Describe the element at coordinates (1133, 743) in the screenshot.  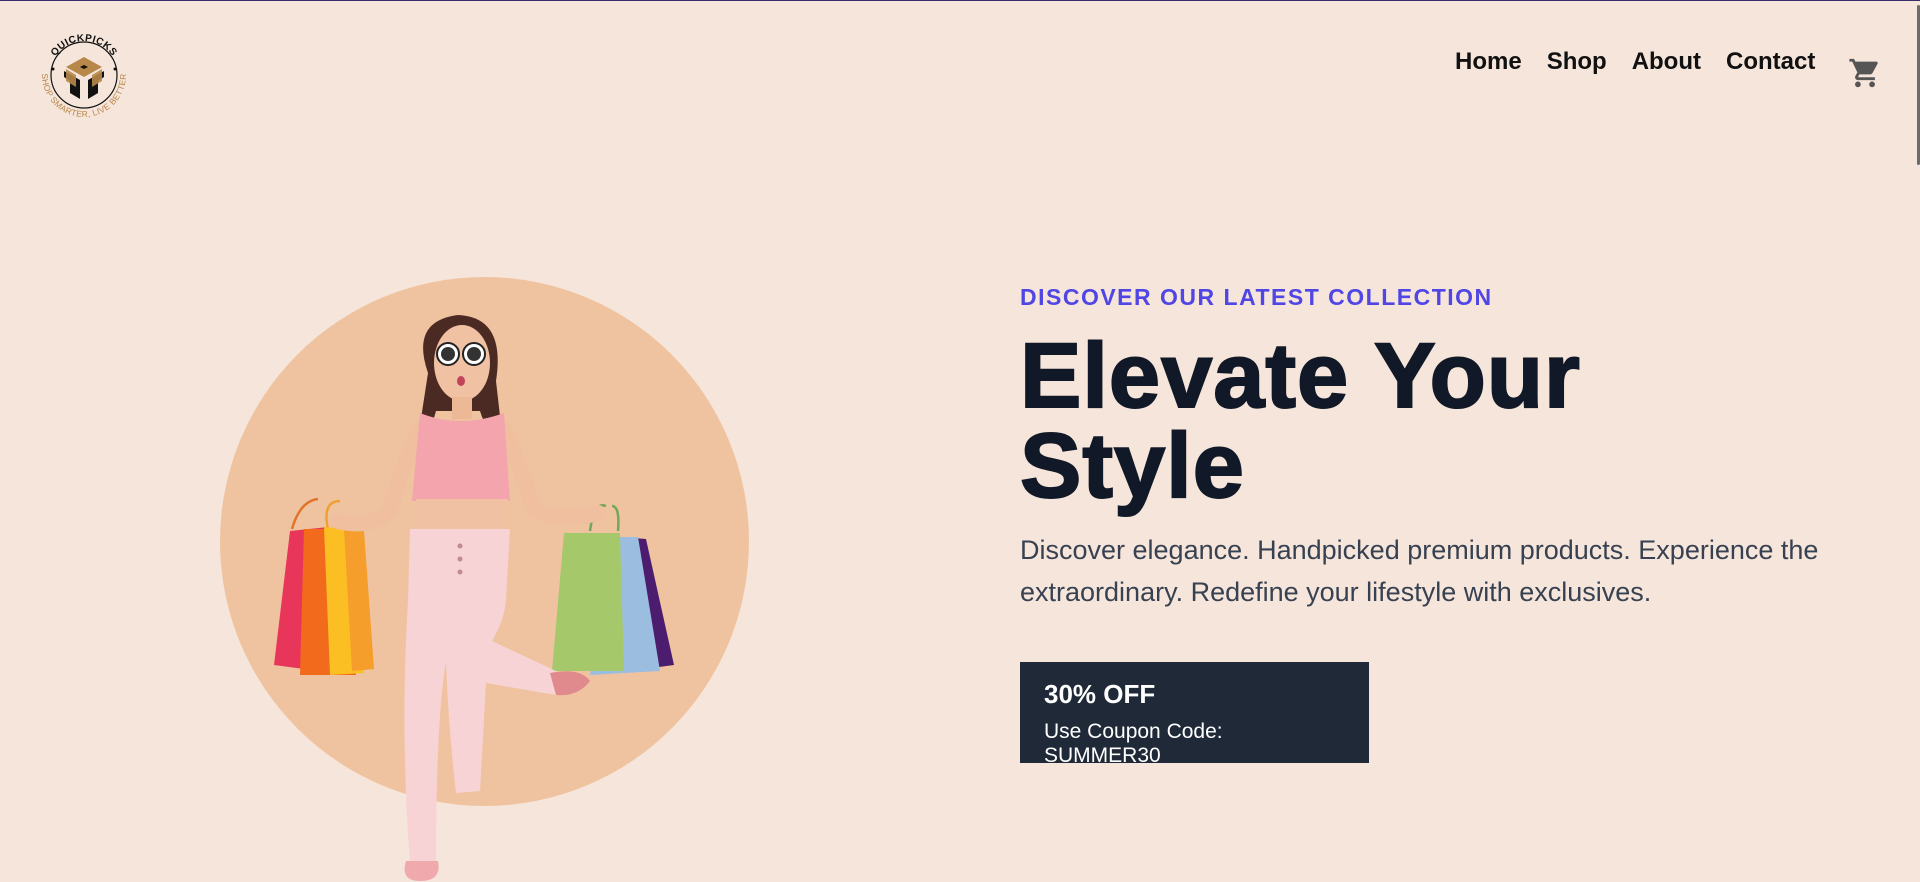
I see `coupon-code: Use Coupon Code: SUMMER30` at that location.